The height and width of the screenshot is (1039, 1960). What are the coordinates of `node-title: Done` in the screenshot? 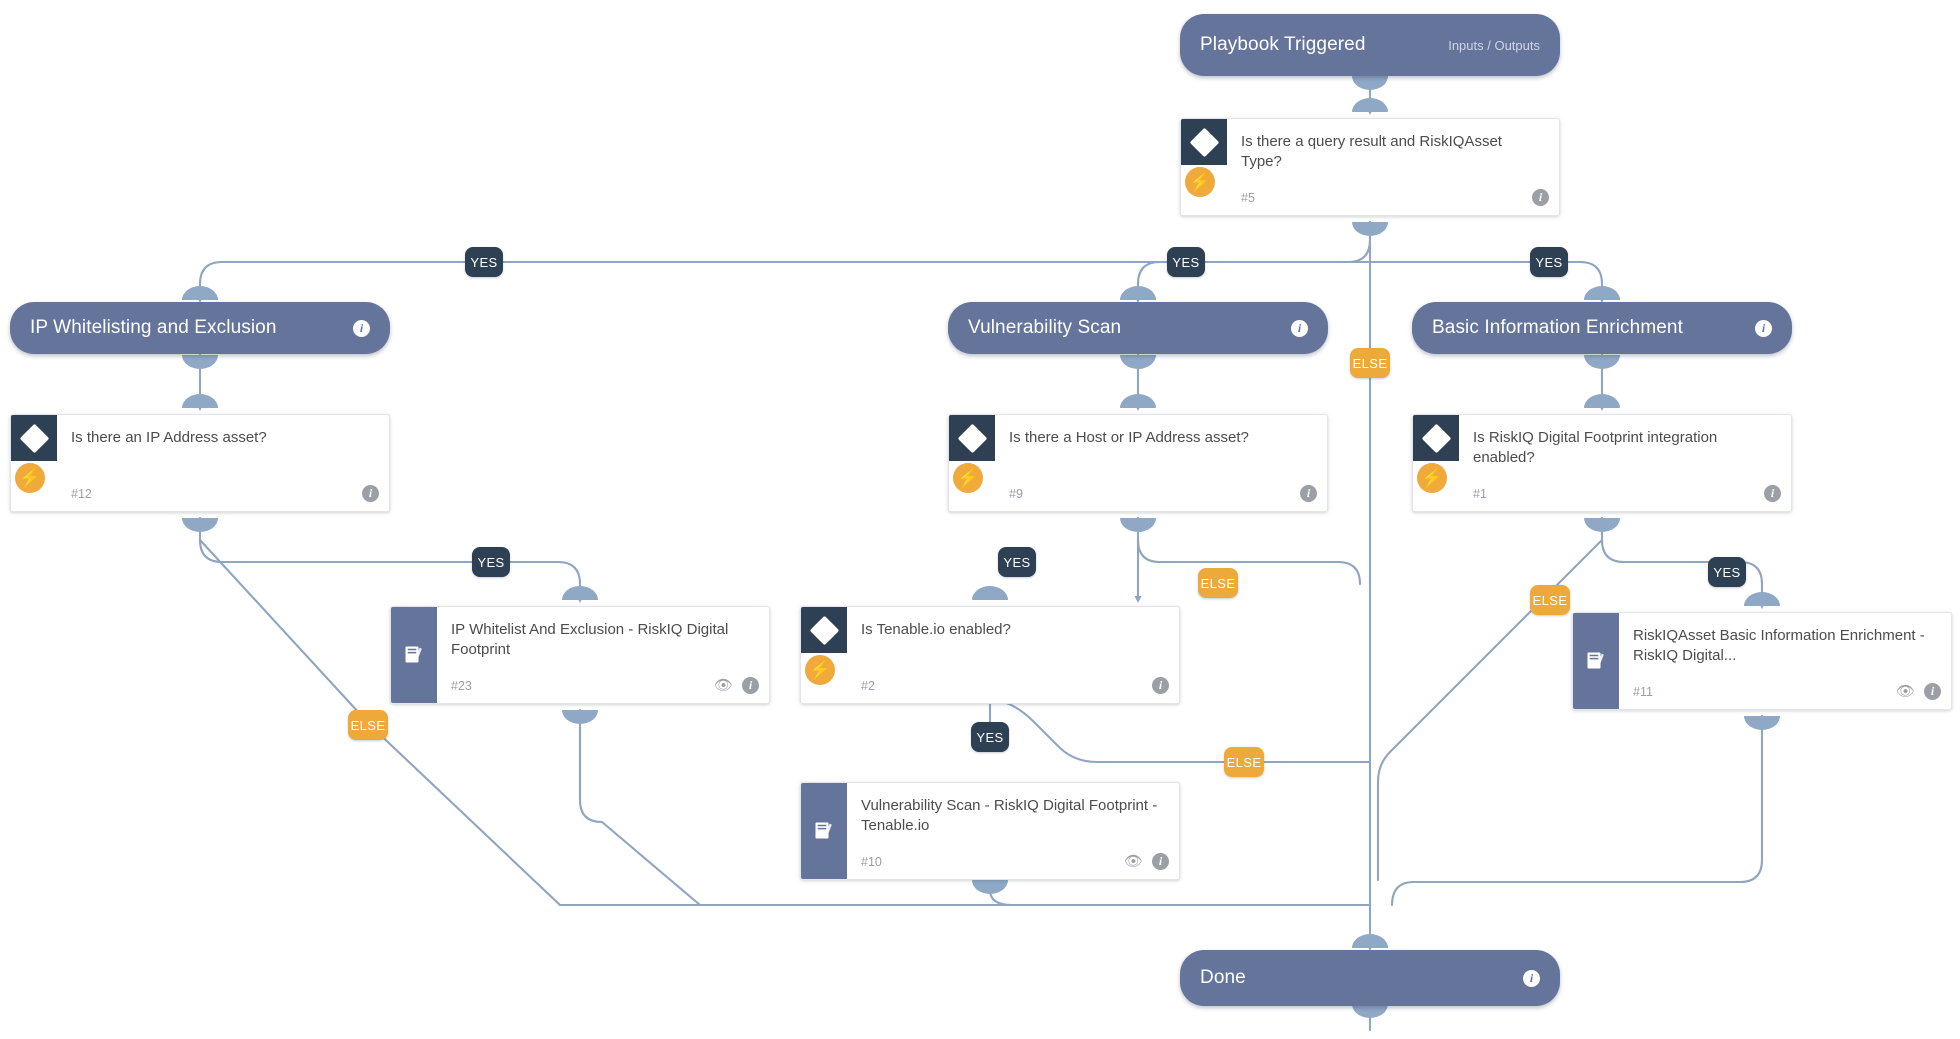 It's located at (1223, 977).